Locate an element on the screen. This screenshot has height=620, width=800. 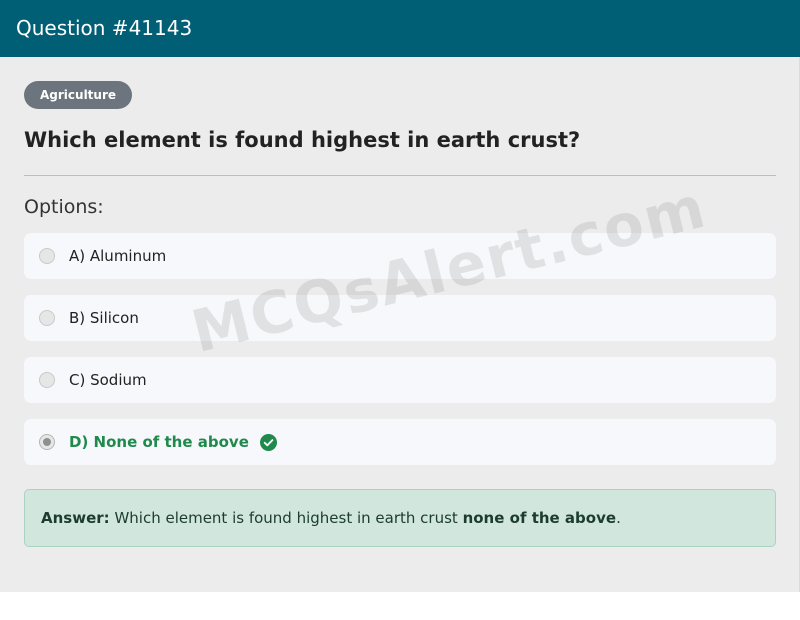
answer-prefix: Answer: is located at coordinates (75, 518).